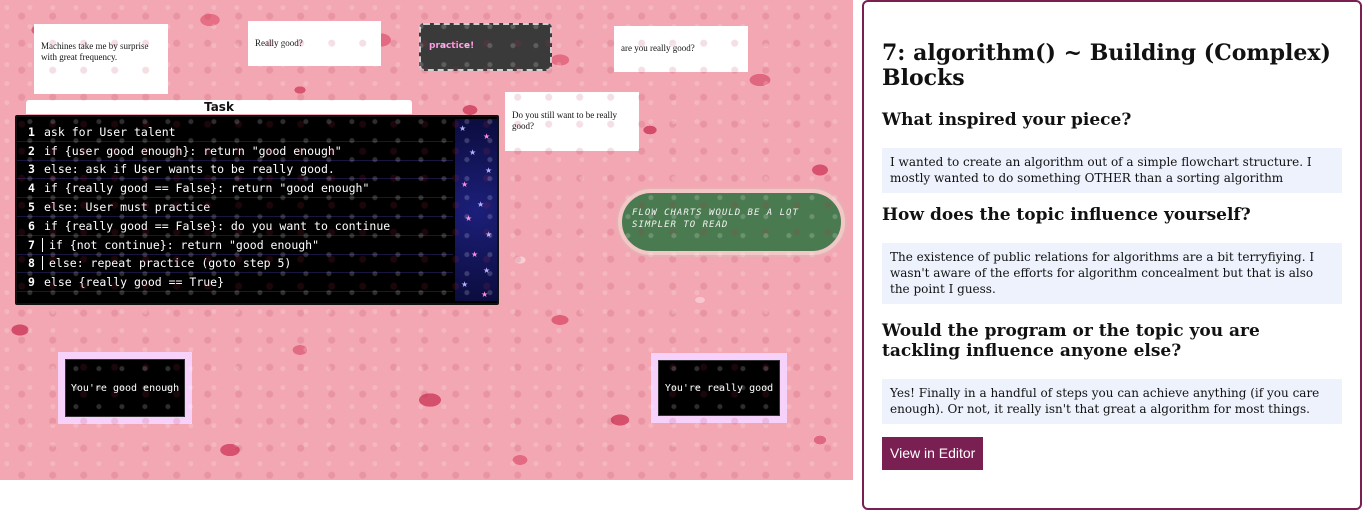  I want to click on line-number: 5, so click(31, 207).